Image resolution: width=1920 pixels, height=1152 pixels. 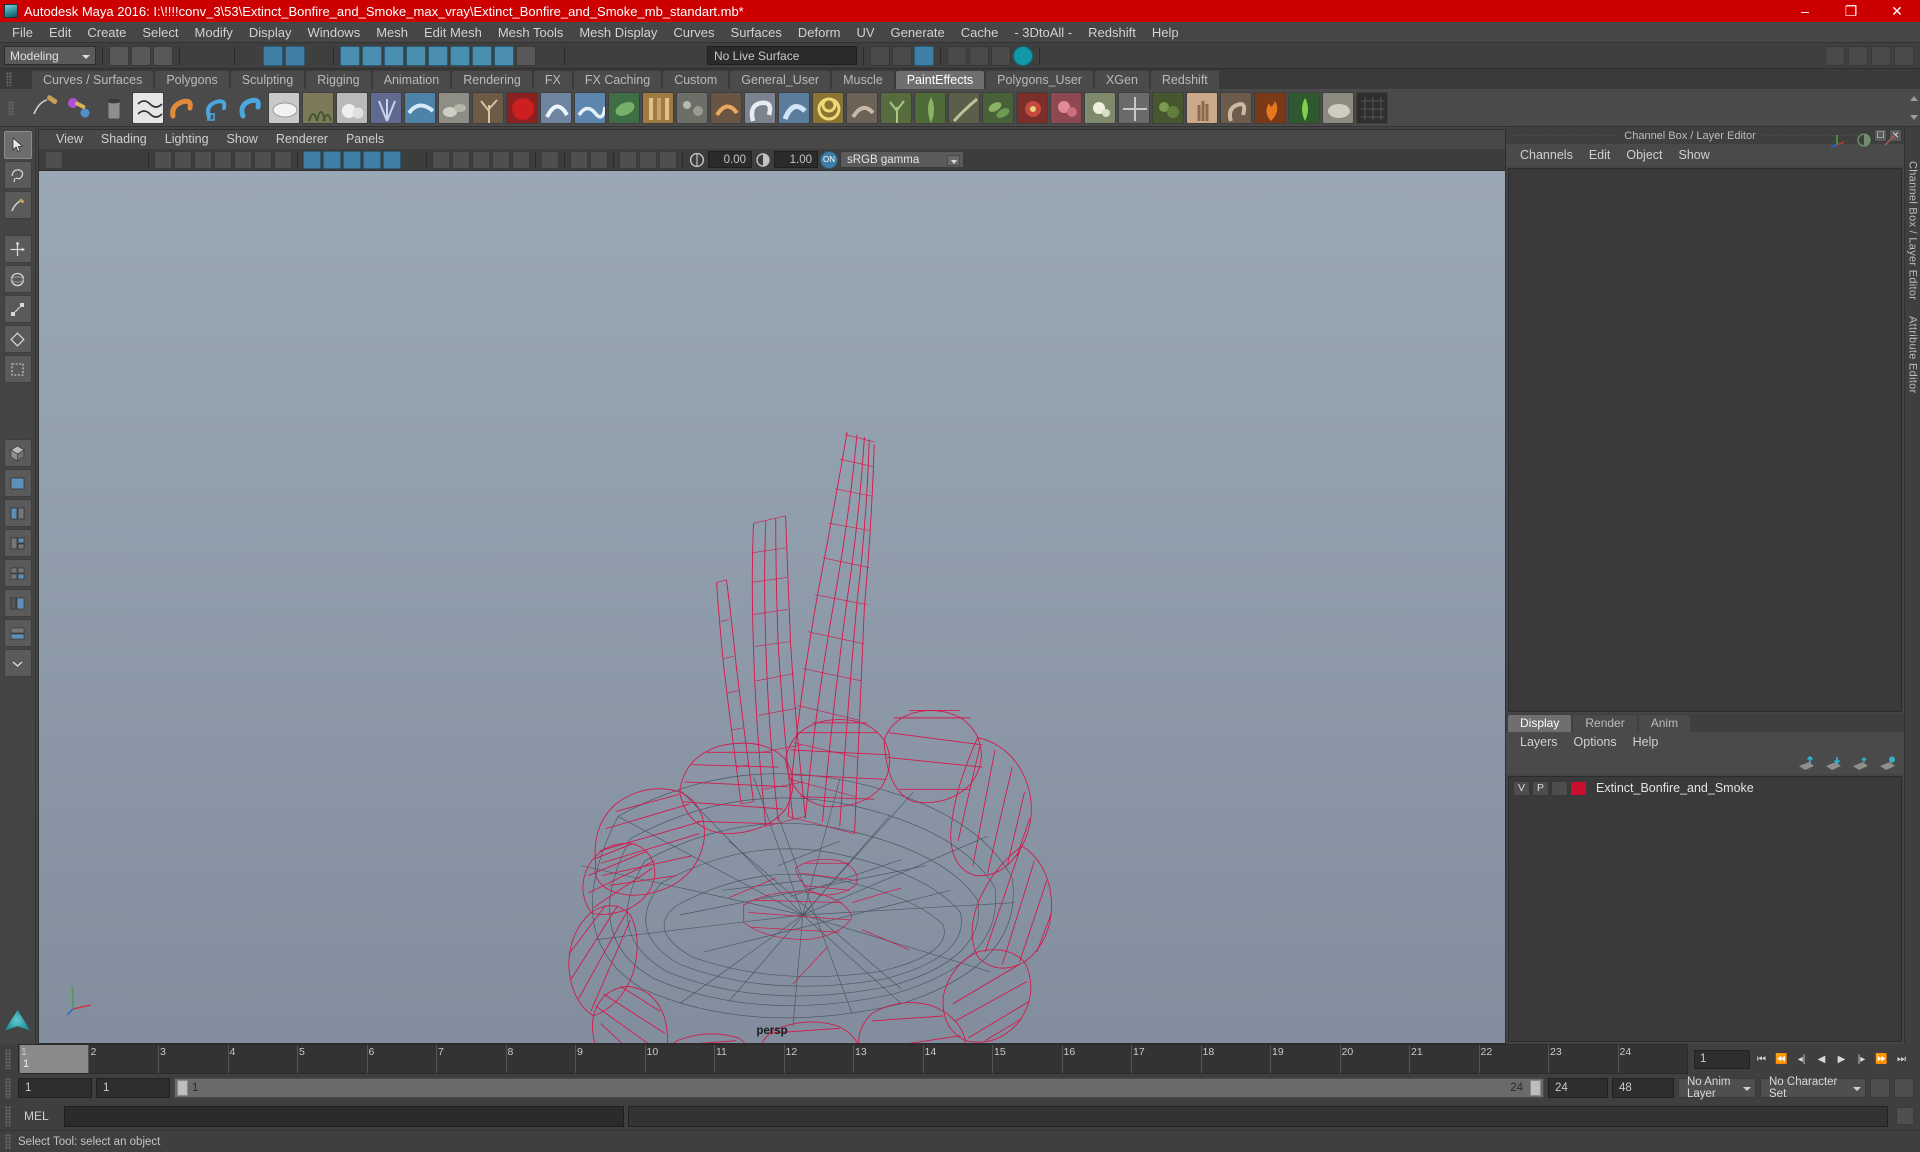 I want to click on paint-on-object-icon, so click(x=182, y=107).